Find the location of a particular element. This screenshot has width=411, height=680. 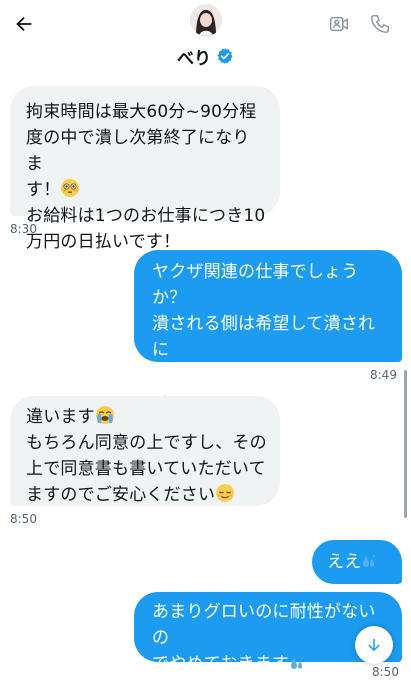

avatar-image is located at coordinates (206, 20).